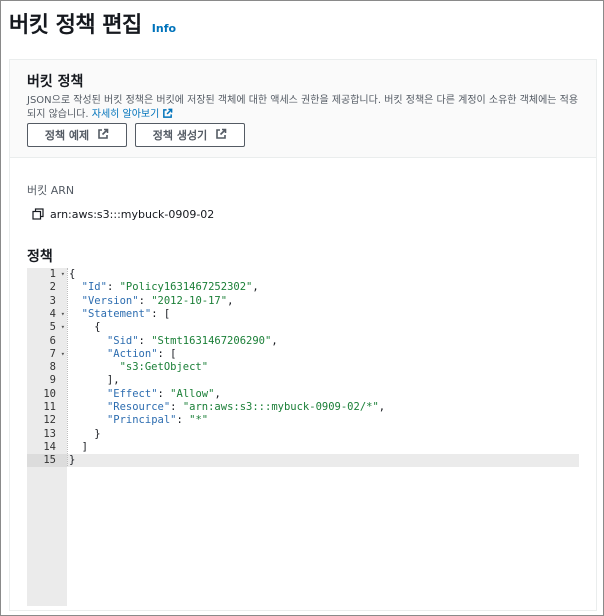  Describe the element at coordinates (52, 327) in the screenshot. I see `line-number: 5` at that location.